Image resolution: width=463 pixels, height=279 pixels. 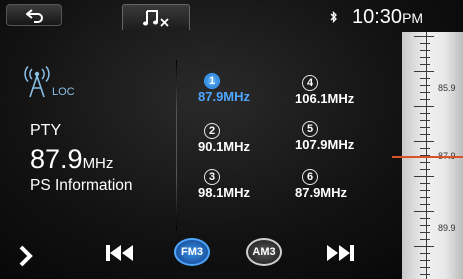 What do you see at coordinates (26, 256) in the screenshot?
I see `chevron-right-icon` at bounding box center [26, 256].